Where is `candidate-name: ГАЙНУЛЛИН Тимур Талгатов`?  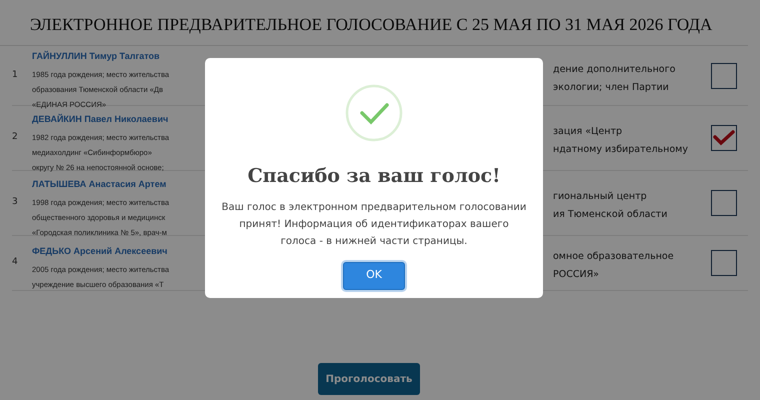 candidate-name: ГАЙНУЛЛИН Тимур Талгатов is located at coordinates (96, 57).